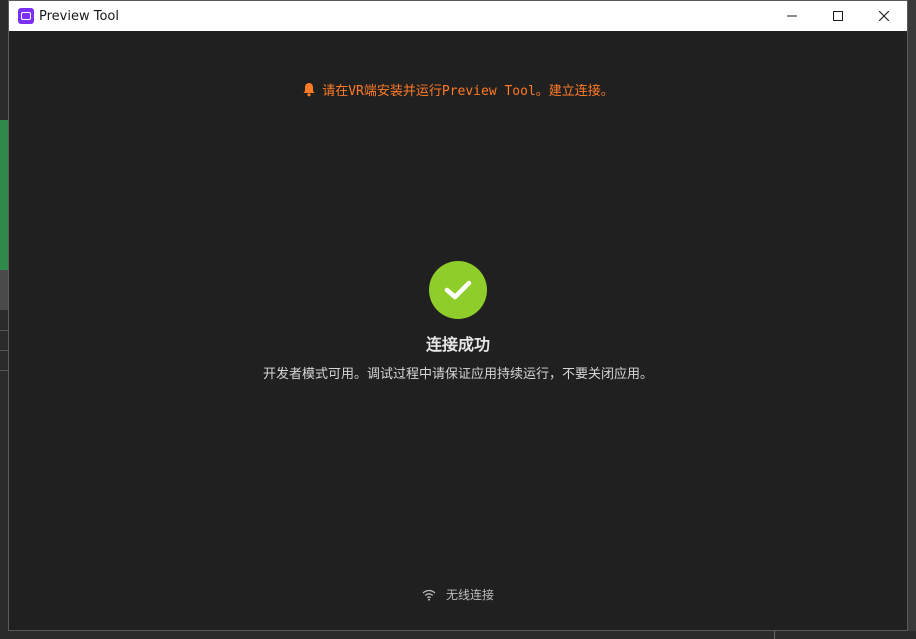 The width and height of the screenshot is (916, 639). I want to click on connection-mode: 无线连接, so click(458, 594).